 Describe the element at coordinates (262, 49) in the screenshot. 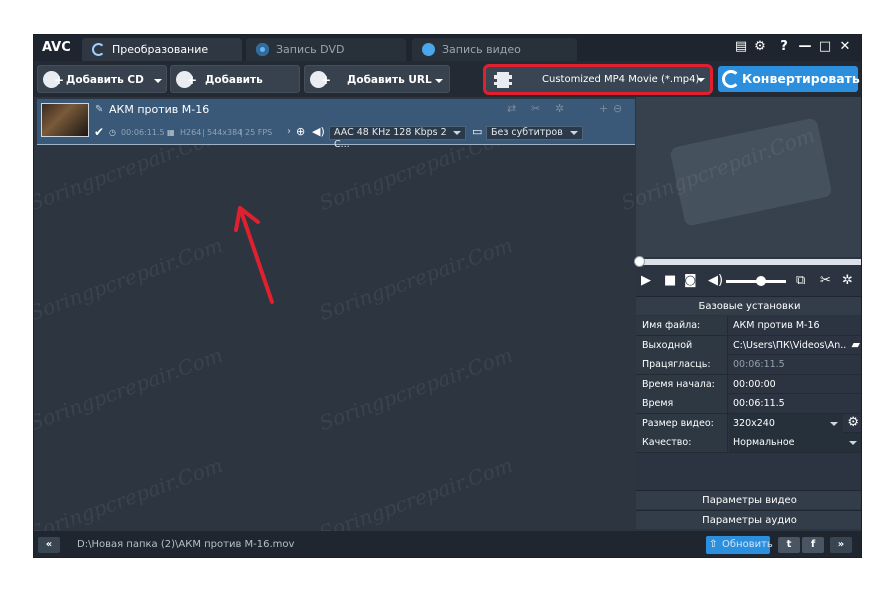

I see `disc-icon` at that location.